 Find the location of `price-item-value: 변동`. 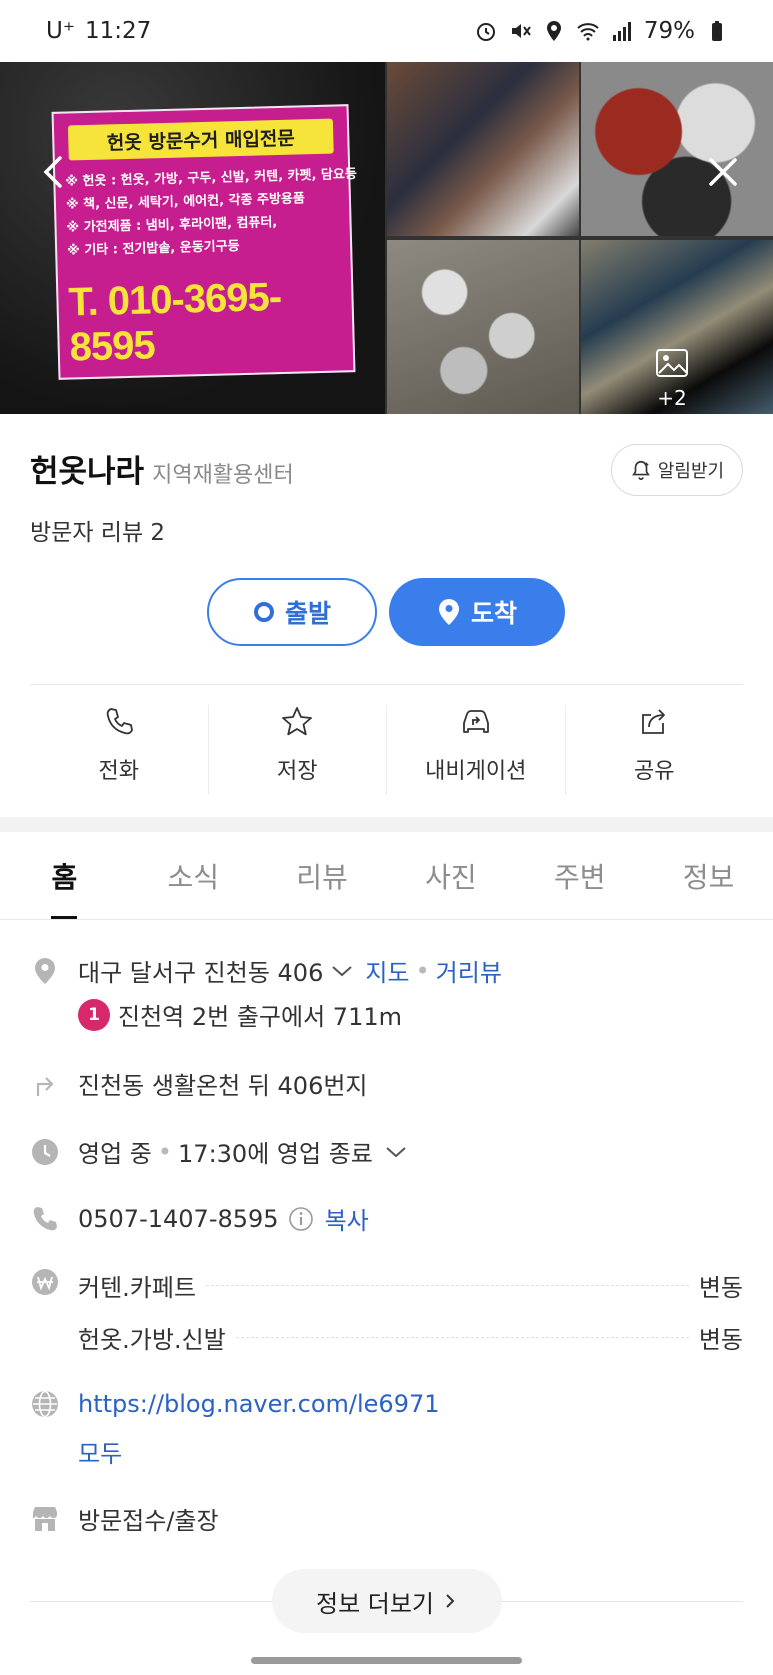

price-item-value: 변동 is located at coordinates (720, 1288).